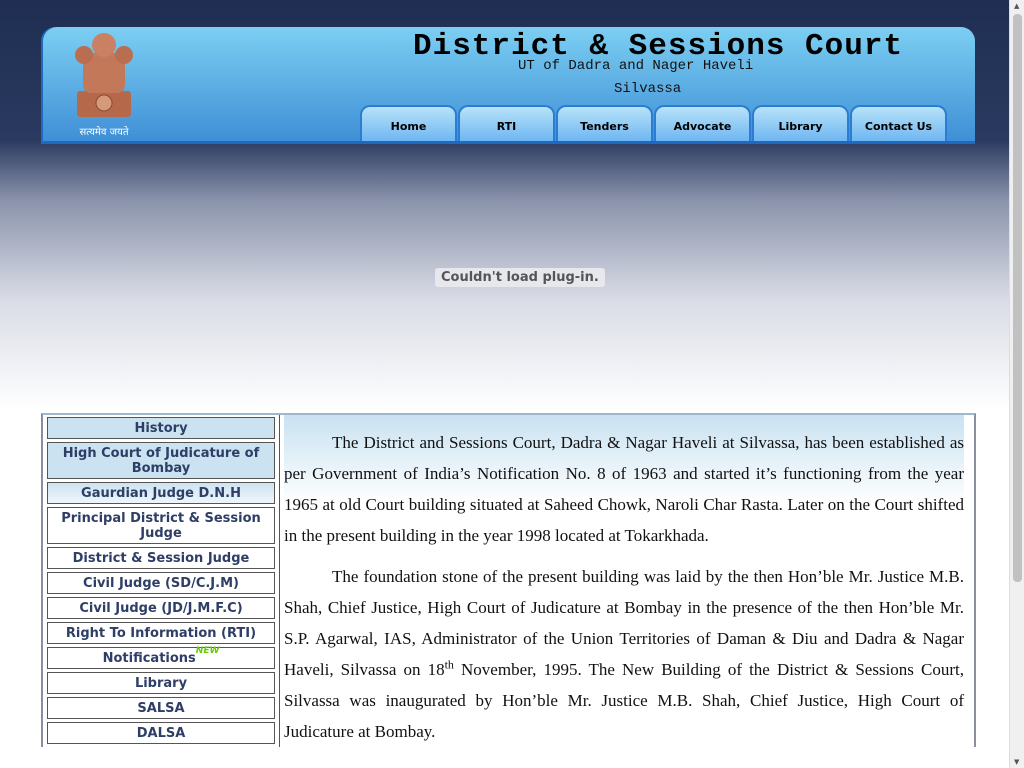  What do you see at coordinates (449, 664) in the screenshot?
I see `ordinal-suffix: th` at bounding box center [449, 664].